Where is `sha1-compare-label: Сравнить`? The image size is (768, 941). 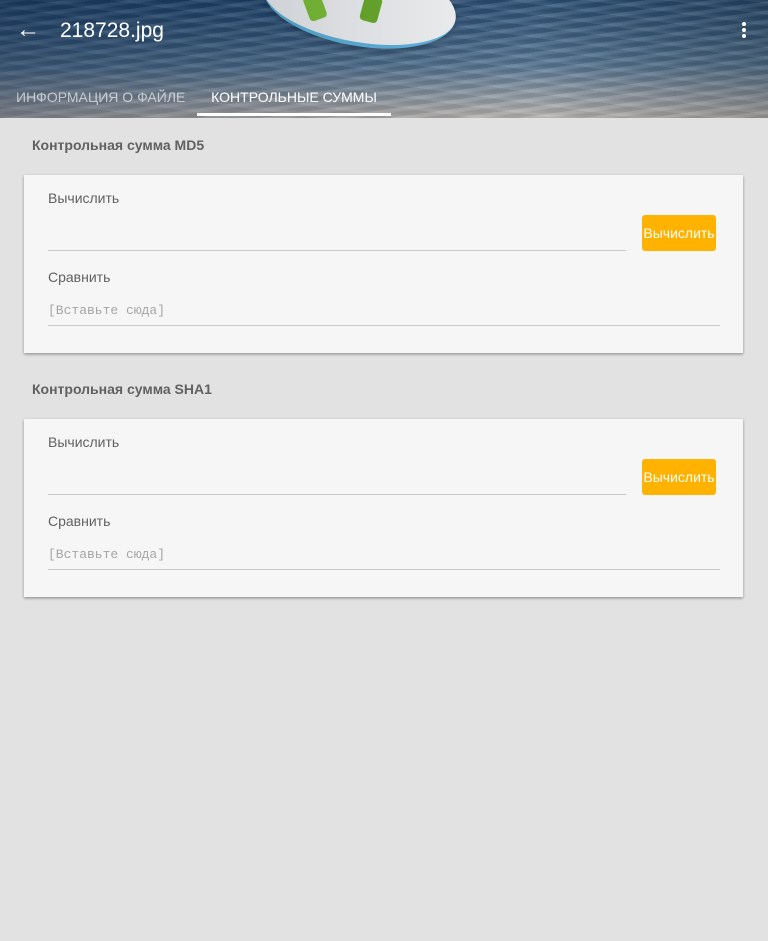
sha1-compare-label: Сравнить is located at coordinates (79, 521).